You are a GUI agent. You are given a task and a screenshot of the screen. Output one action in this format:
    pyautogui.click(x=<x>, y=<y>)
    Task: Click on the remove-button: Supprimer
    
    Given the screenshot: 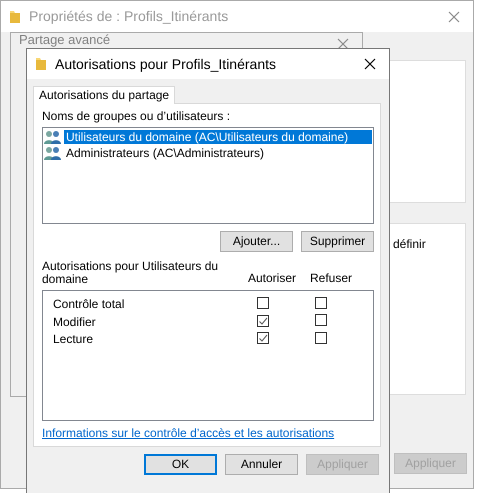 What is the action you would take?
    pyautogui.click(x=337, y=241)
    